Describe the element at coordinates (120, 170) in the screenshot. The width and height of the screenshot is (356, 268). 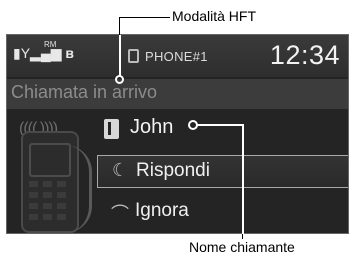
I see `answer-phone-icon: ☾` at that location.